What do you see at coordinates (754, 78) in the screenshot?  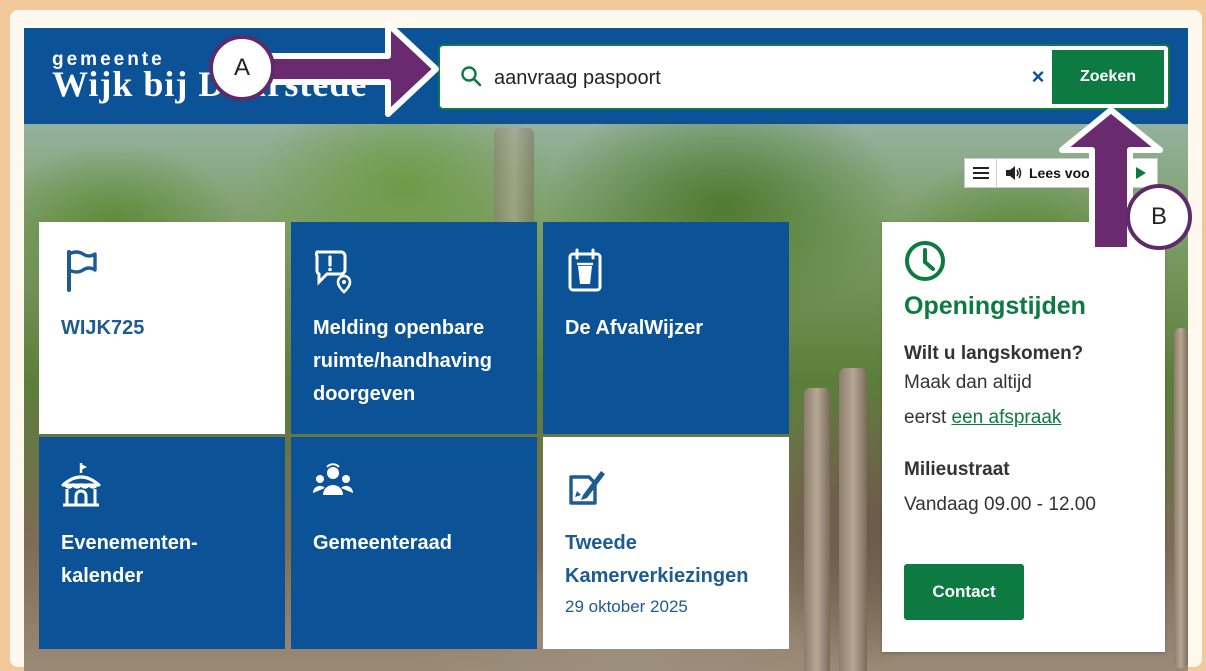 I see `search-input` at bounding box center [754, 78].